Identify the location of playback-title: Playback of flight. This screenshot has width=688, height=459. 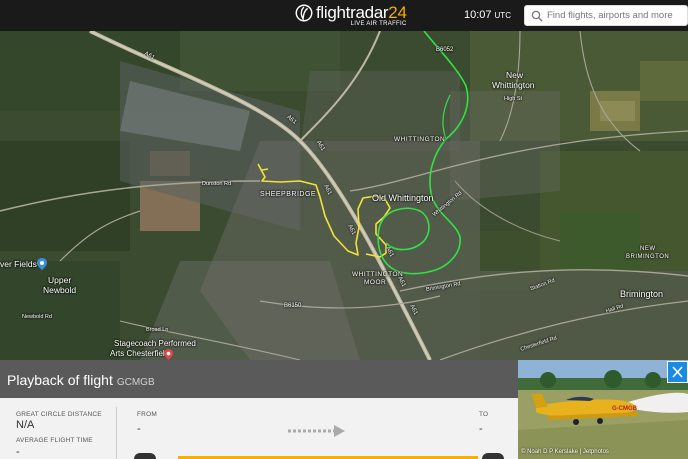
(60, 380).